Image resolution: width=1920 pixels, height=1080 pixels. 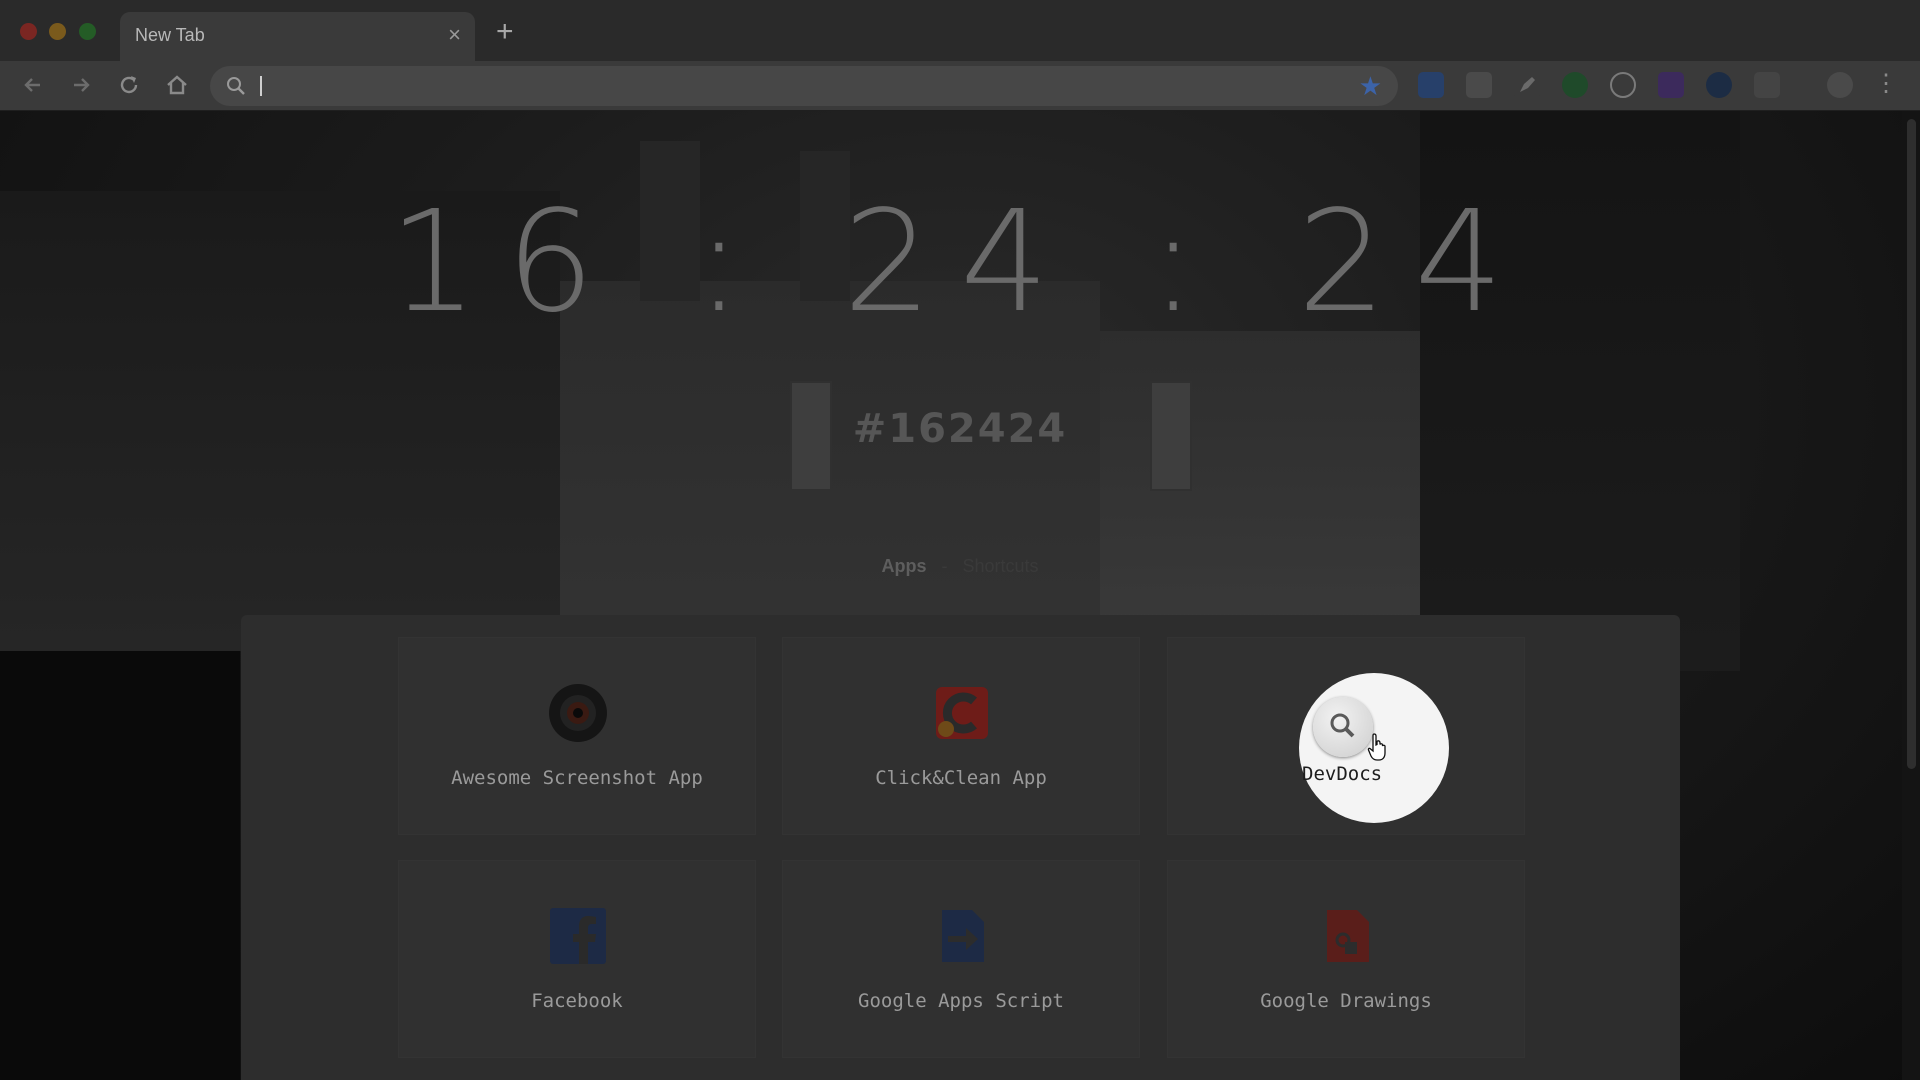 What do you see at coordinates (297, 36) in the screenshot?
I see `tab-new-tab: New Tab ×` at bounding box center [297, 36].